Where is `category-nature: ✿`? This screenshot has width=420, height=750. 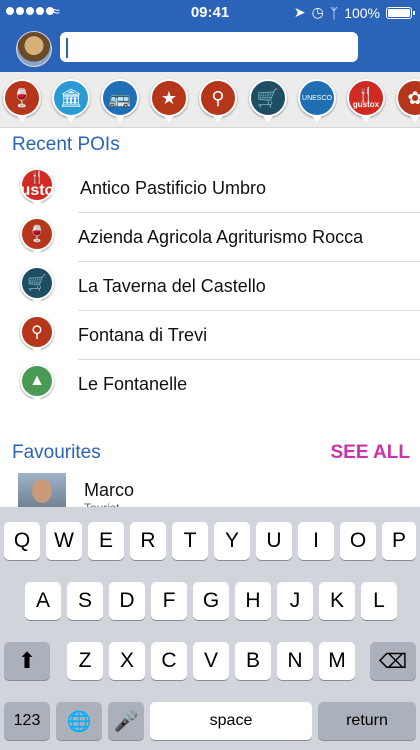
category-nature: ✿ is located at coordinates (408, 102).